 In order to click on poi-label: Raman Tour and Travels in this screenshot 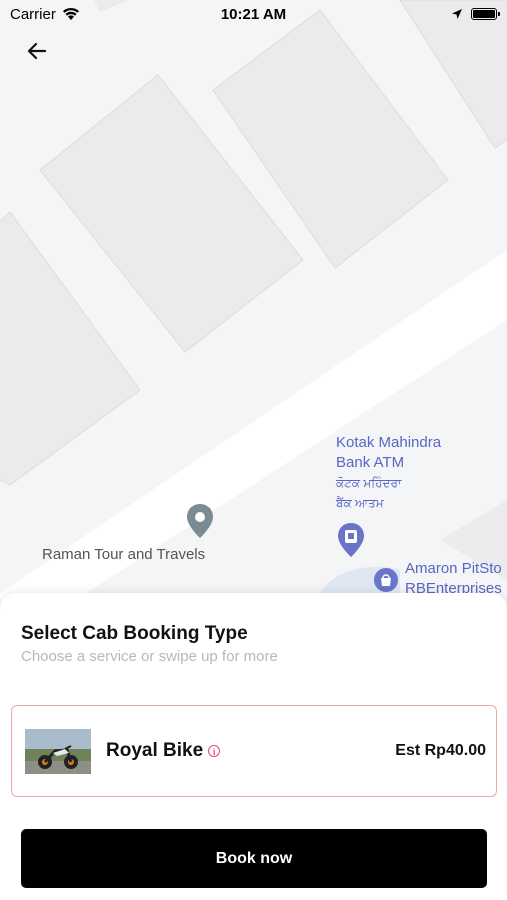, I will do `click(124, 554)`.